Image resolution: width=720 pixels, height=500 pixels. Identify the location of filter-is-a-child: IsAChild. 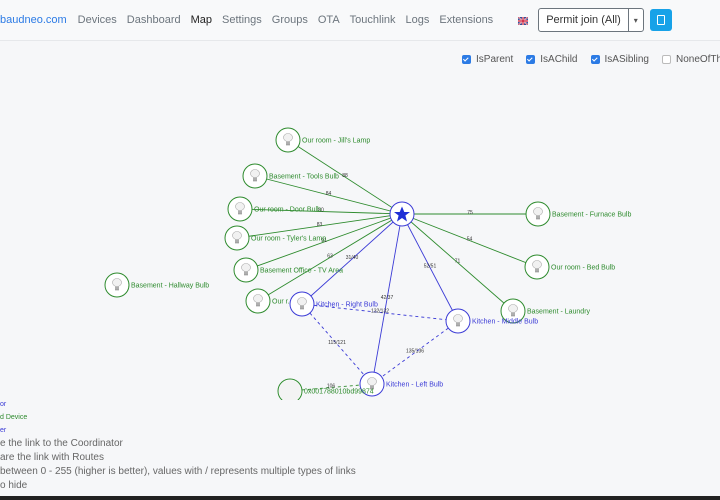
(552, 59).